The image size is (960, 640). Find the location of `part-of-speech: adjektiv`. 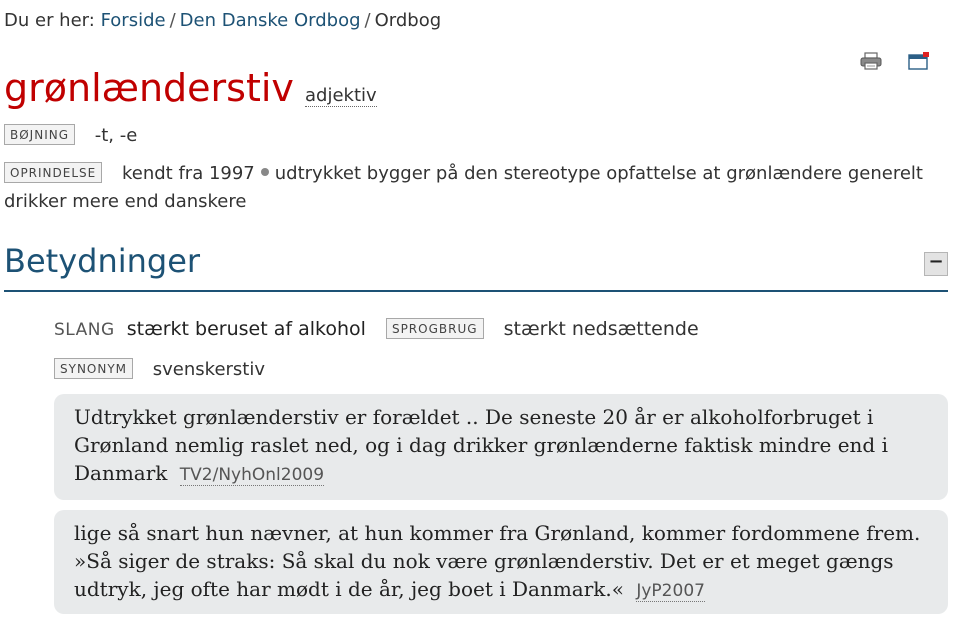

part-of-speech: adjektiv is located at coordinates (341, 96).